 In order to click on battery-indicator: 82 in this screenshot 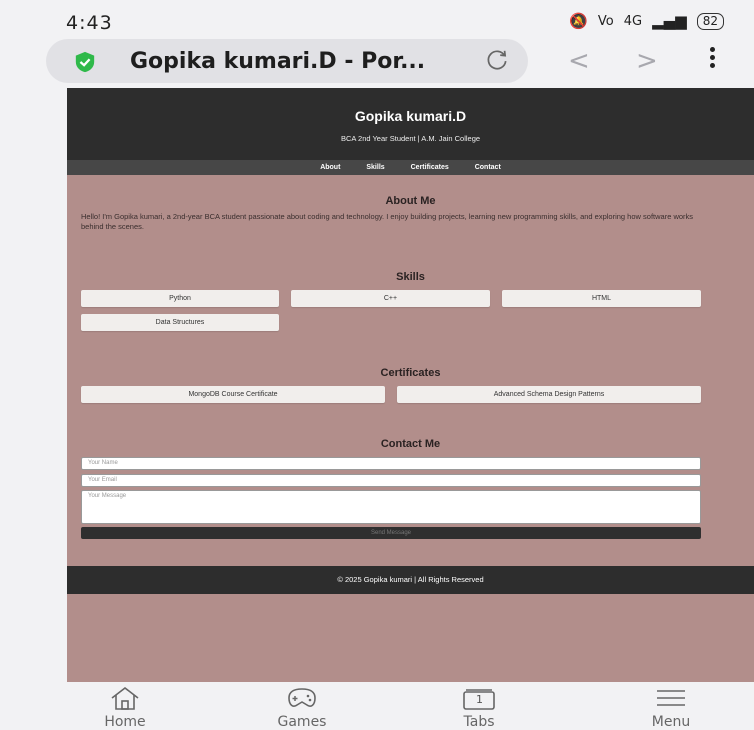, I will do `click(710, 21)`.